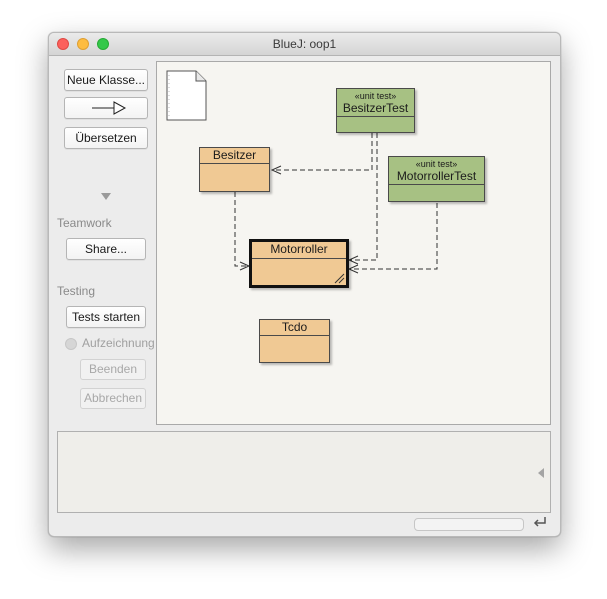 The width and height of the screenshot is (607, 599). Describe the element at coordinates (84, 223) in the screenshot. I see `teamwork-label: Teamwork` at that location.